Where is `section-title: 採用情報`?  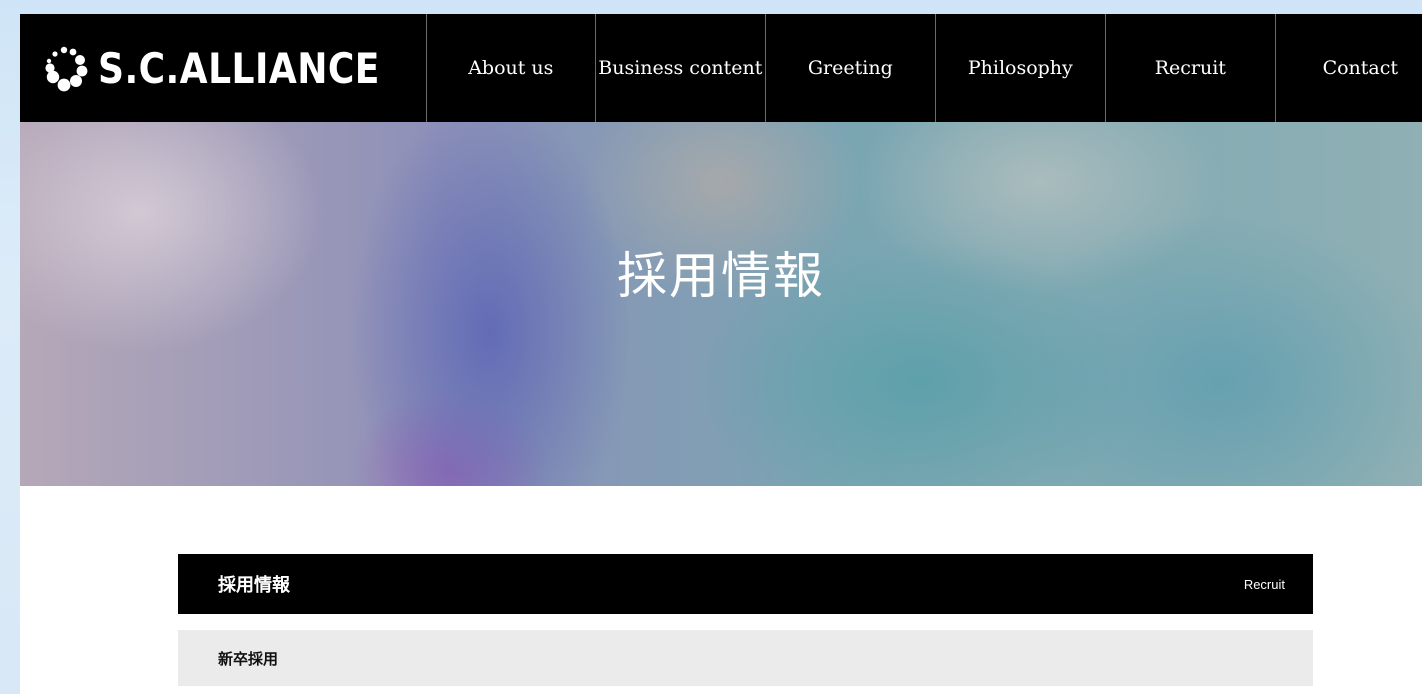
section-title: 採用情報 is located at coordinates (254, 585).